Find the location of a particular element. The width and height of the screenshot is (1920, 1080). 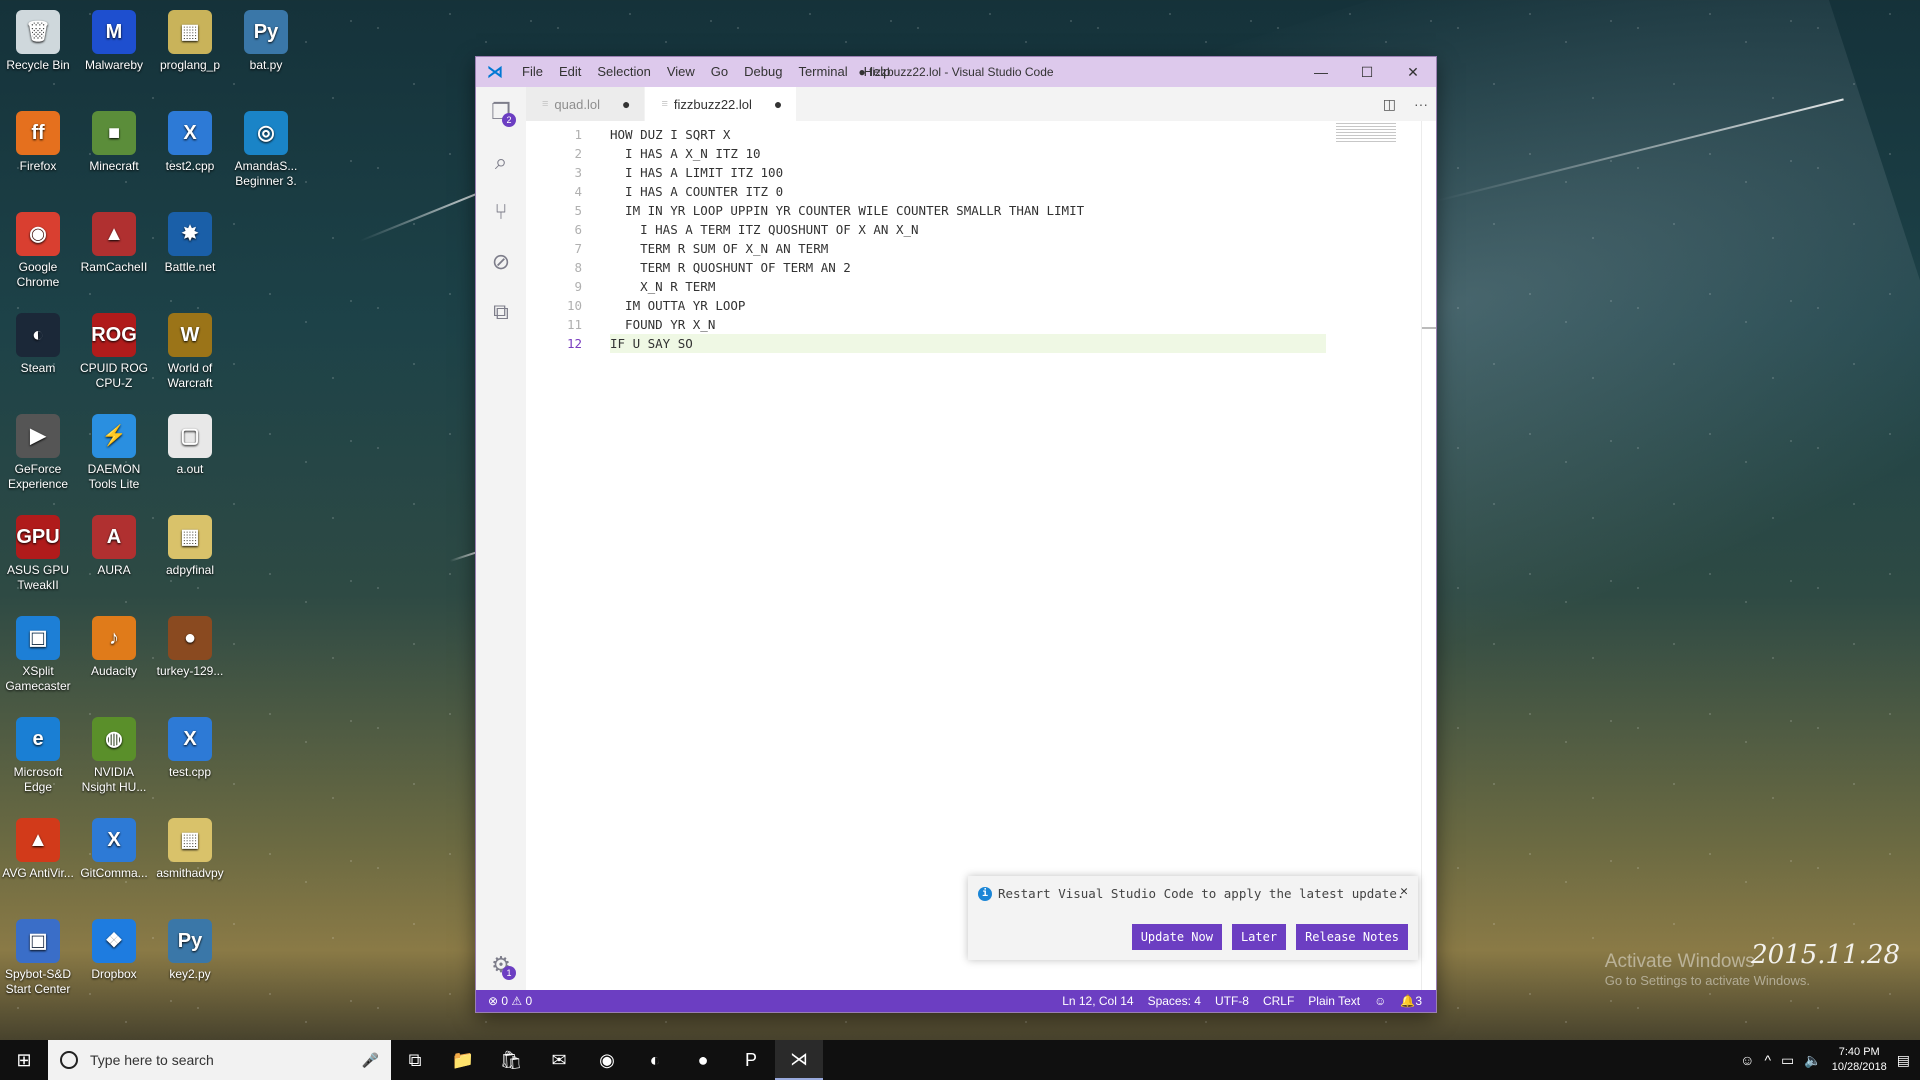

desktop-icon: e Microsoft Edge is located at coordinates (38, 753).